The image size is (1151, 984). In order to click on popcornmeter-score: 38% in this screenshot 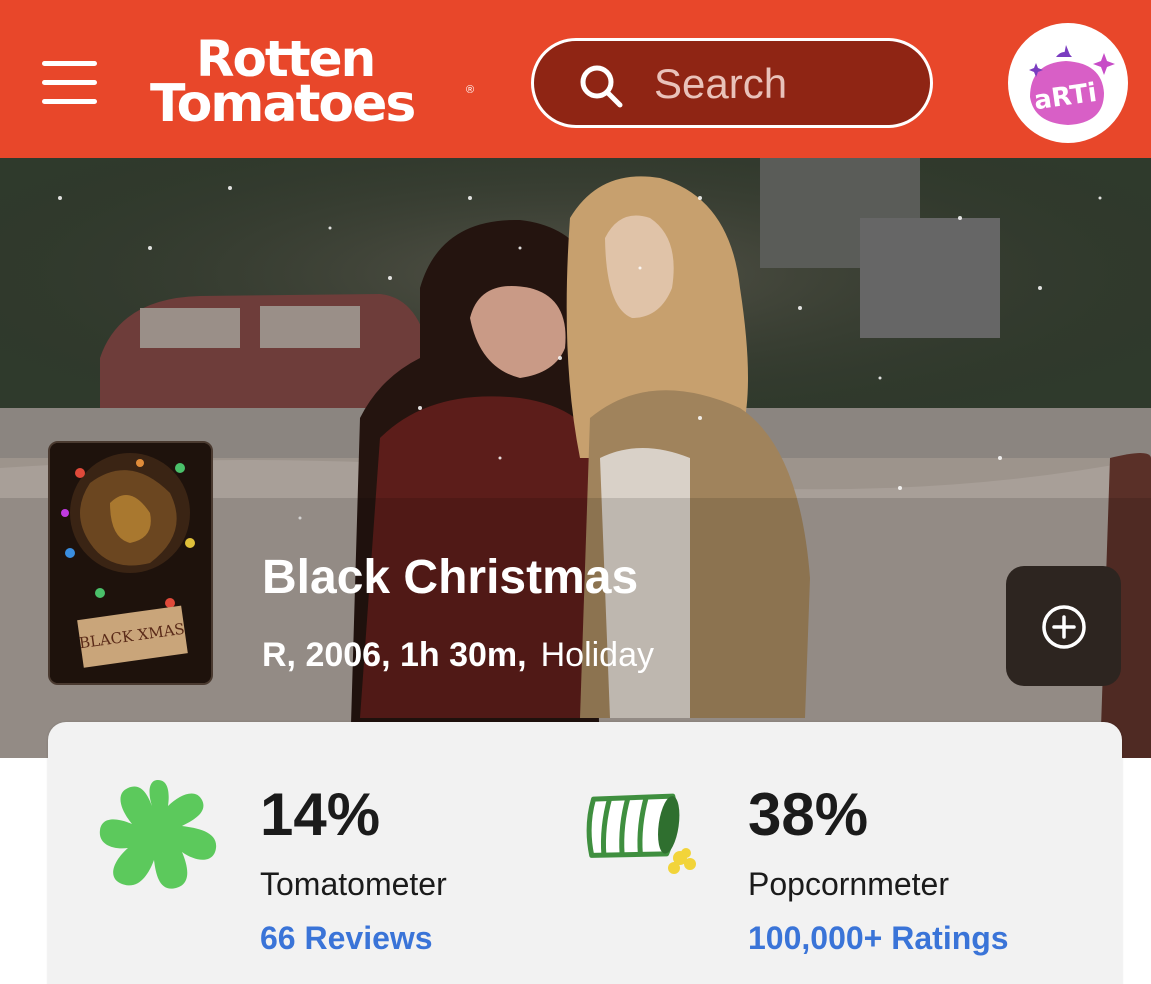, I will do `click(808, 814)`.